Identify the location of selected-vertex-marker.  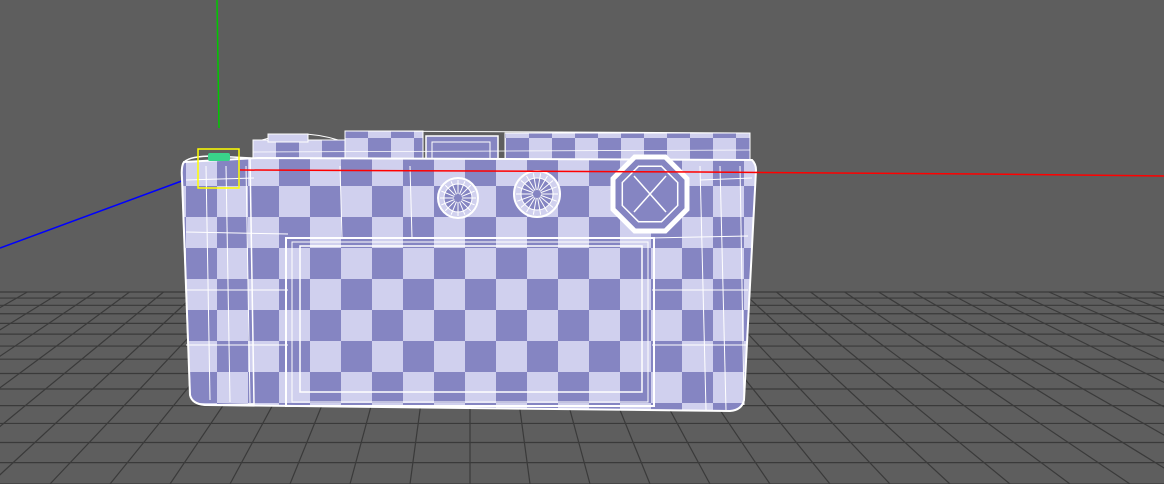
(219, 157).